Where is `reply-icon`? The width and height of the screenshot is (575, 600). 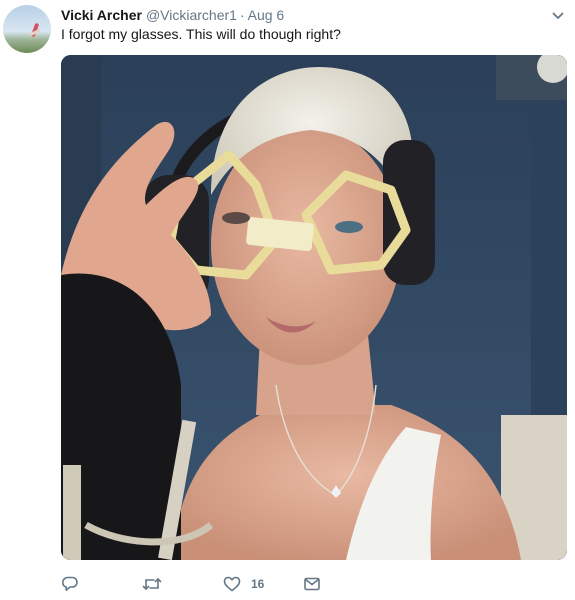 reply-icon is located at coordinates (70, 583).